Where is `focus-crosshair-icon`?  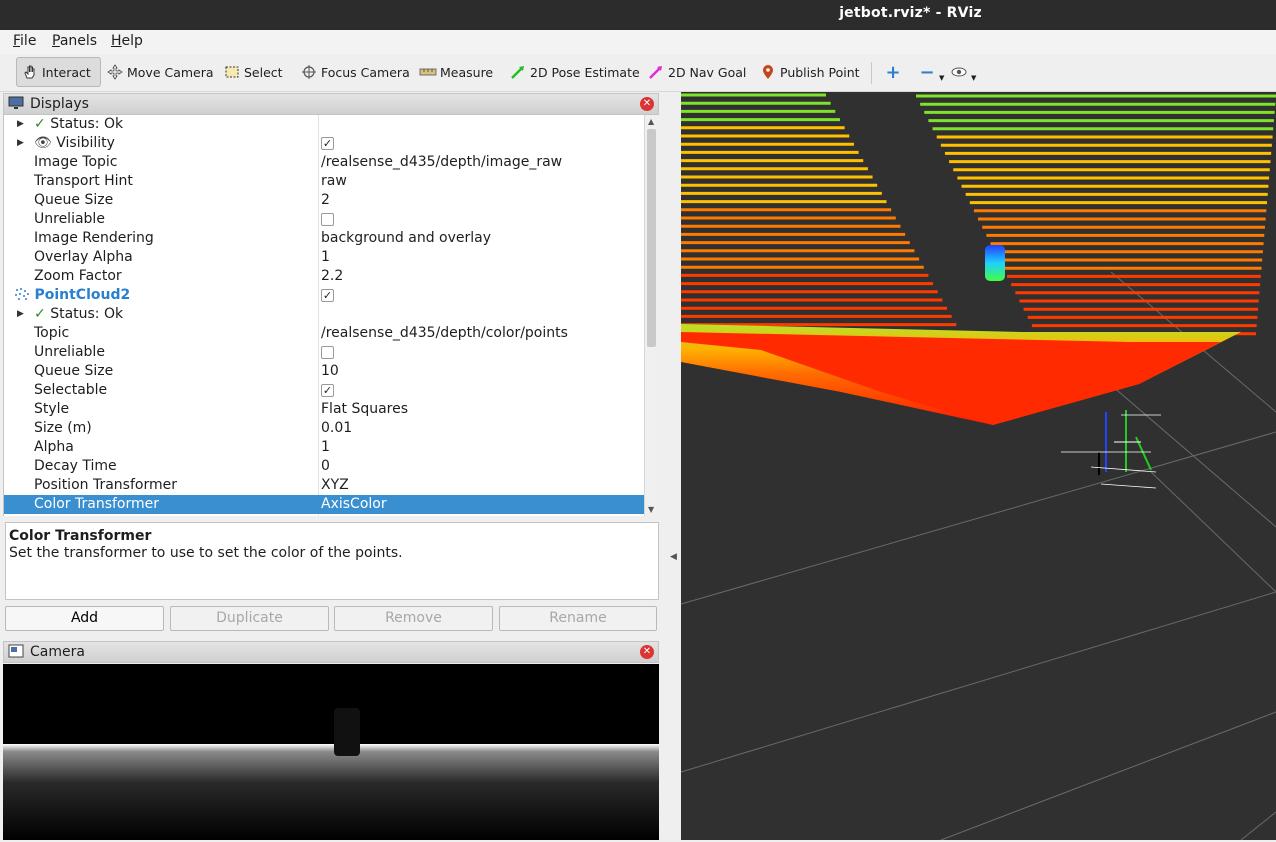
focus-crosshair-icon is located at coordinates (309, 72).